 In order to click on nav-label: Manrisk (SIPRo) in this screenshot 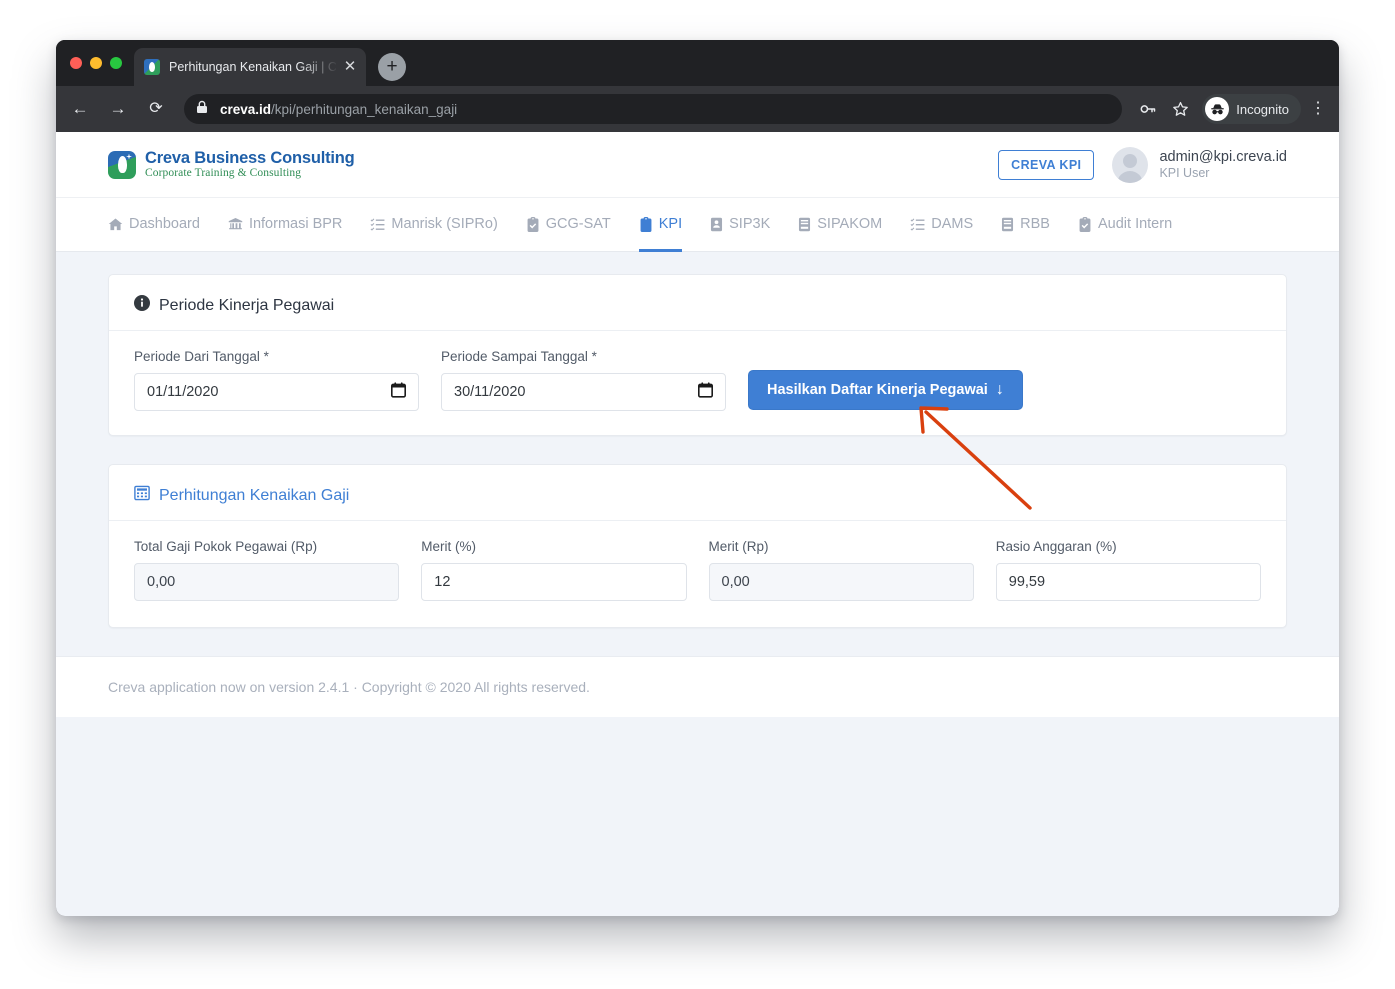, I will do `click(444, 224)`.